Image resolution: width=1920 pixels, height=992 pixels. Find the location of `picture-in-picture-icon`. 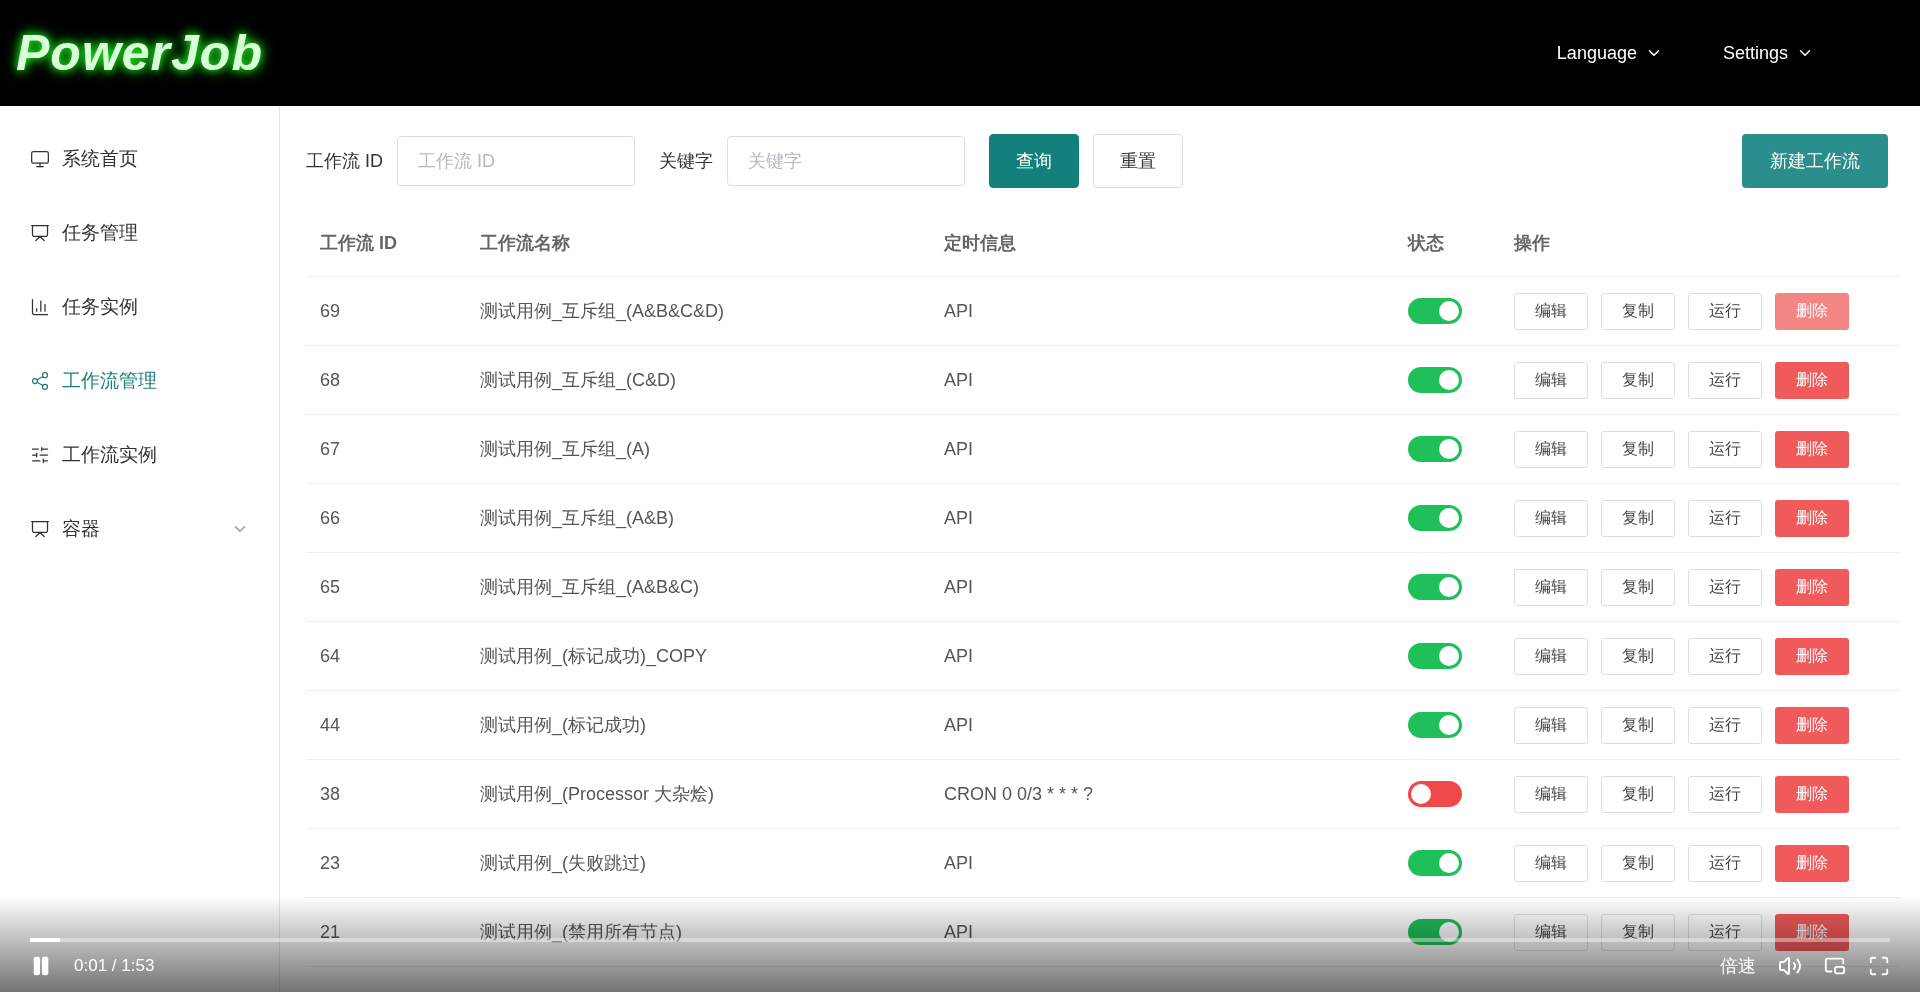

picture-in-picture-icon is located at coordinates (1835, 966).